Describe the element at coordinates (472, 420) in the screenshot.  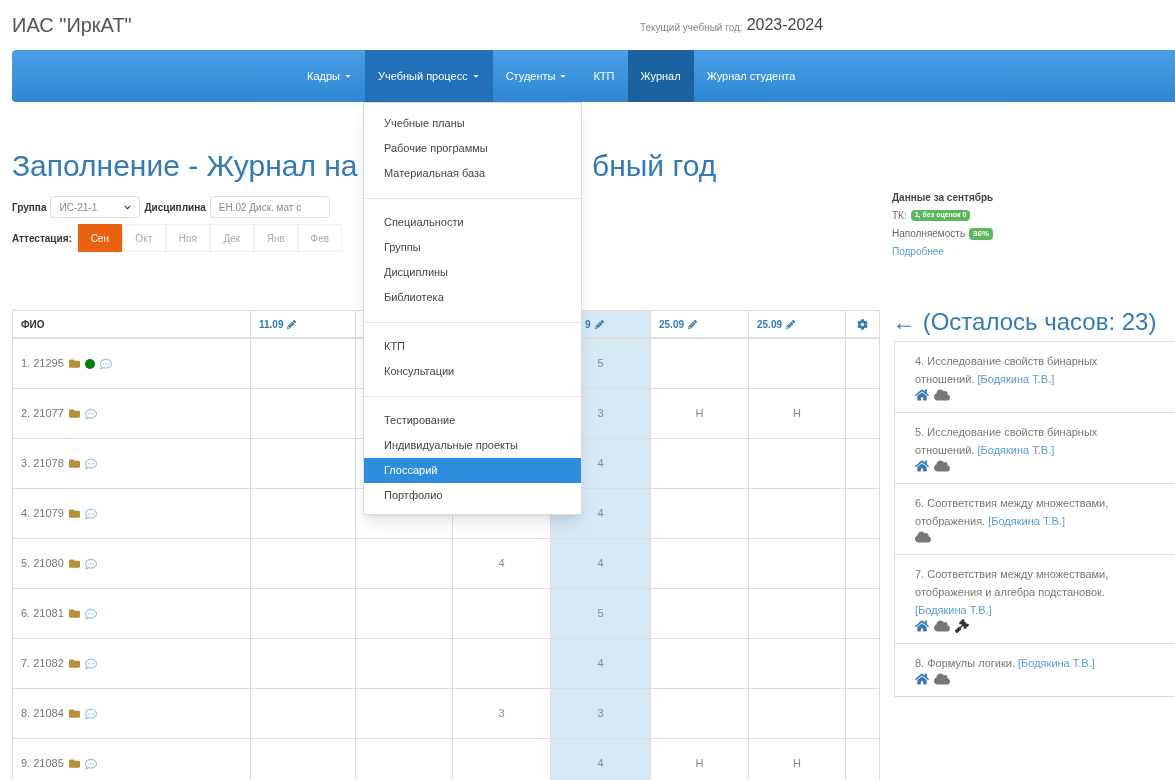
I see `menu-item: Тестирование` at that location.